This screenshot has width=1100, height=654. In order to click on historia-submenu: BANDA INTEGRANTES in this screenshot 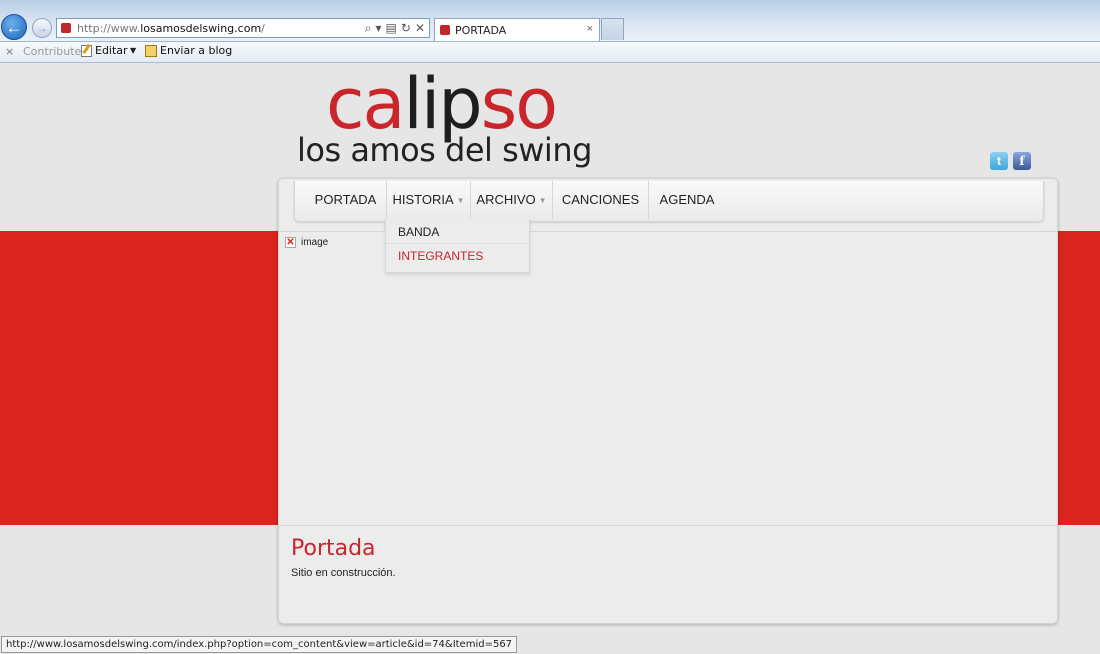, I will do `click(457, 246)`.